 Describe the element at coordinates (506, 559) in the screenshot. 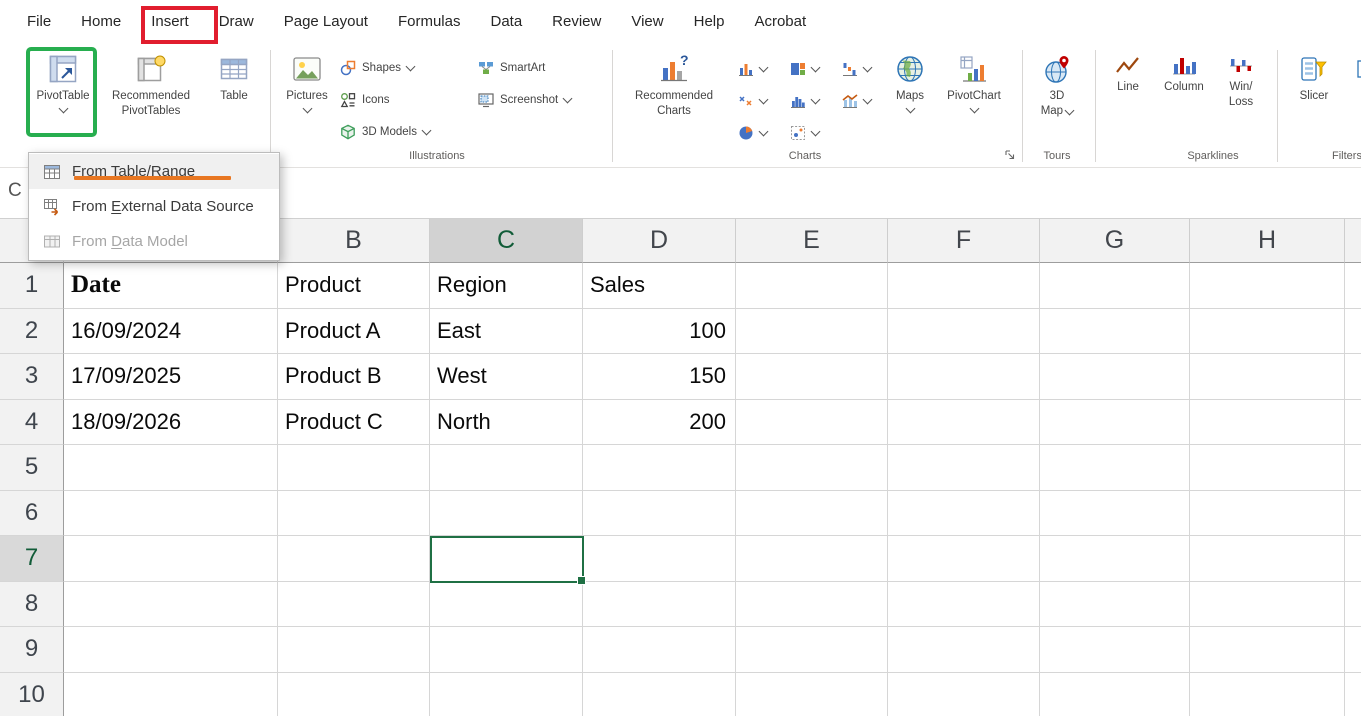

I see `cell-C7-selected` at that location.